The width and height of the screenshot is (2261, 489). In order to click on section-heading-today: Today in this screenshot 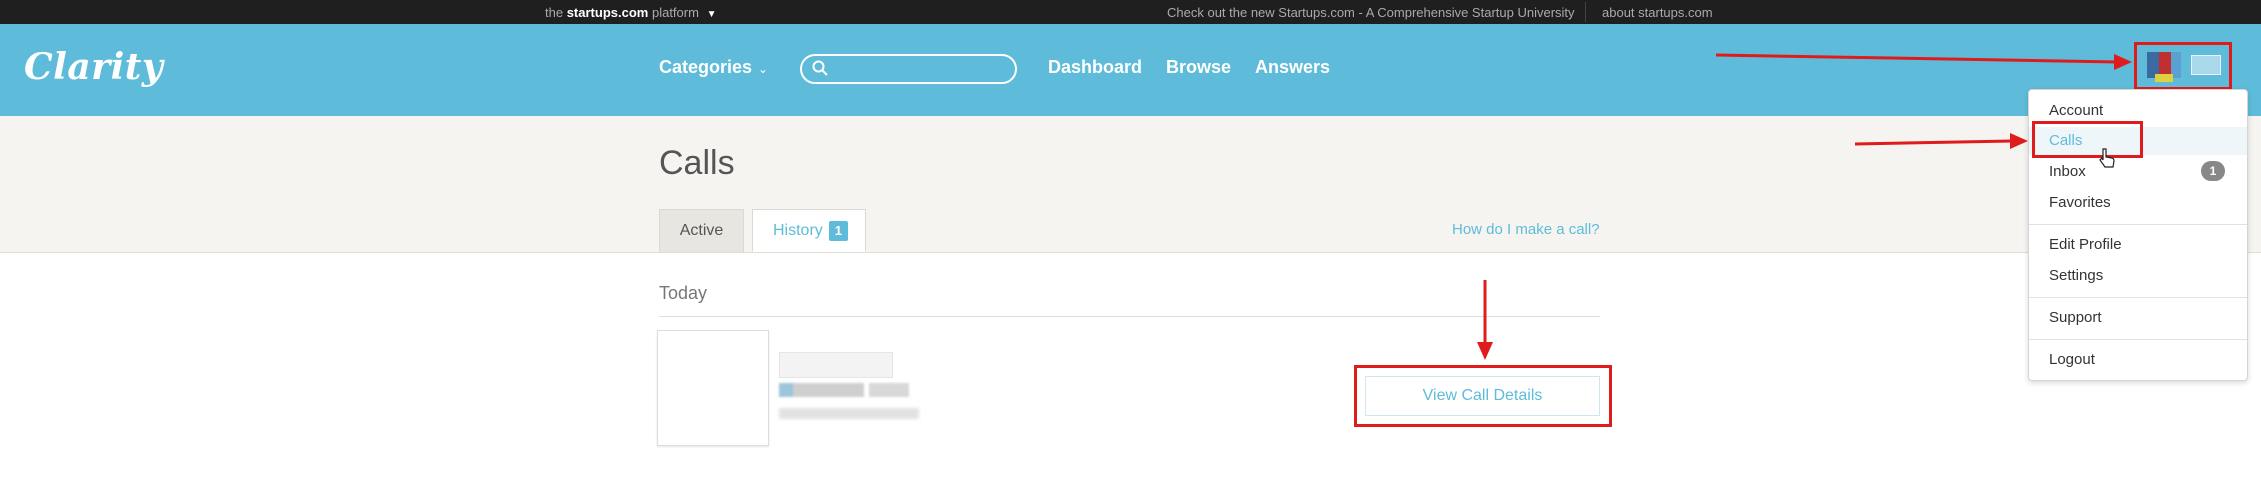, I will do `click(683, 293)`.